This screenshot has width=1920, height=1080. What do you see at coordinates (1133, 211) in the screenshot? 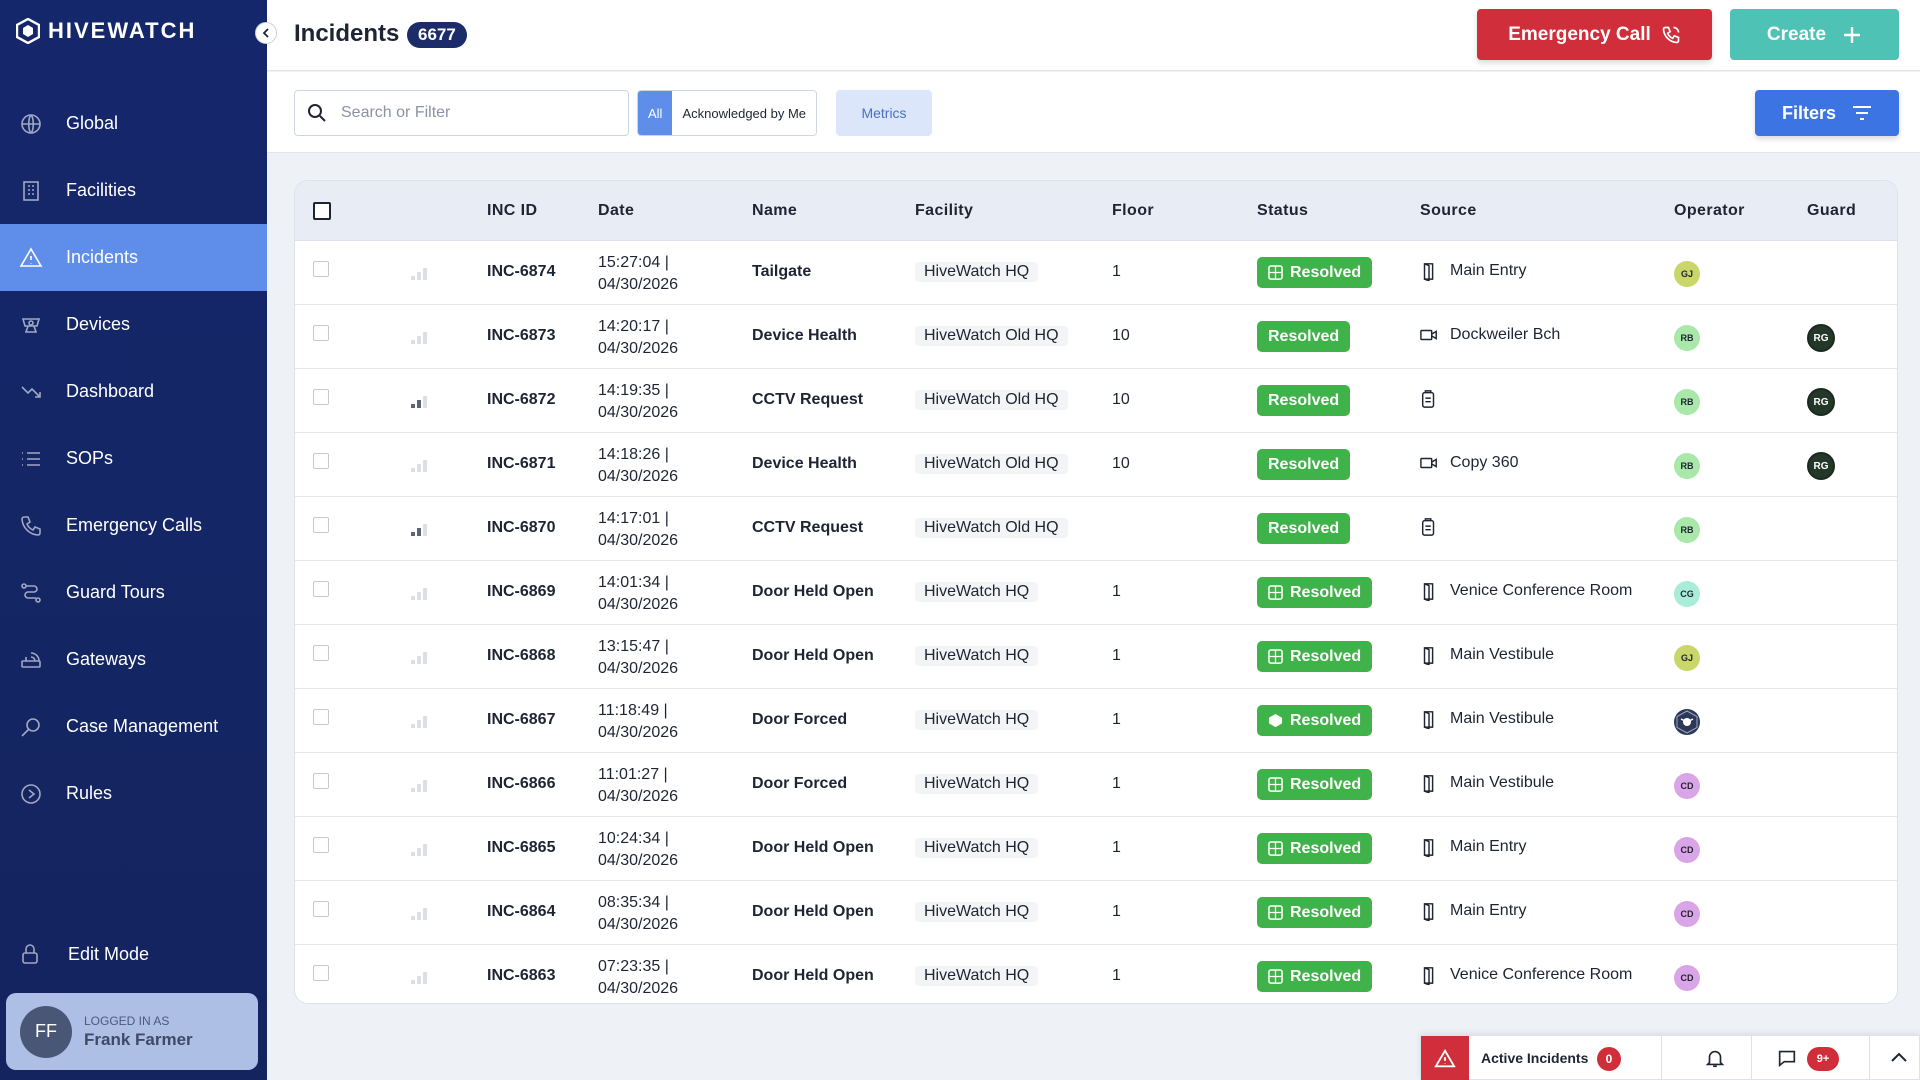
I see `column-header-floor: Floor` at bounding box center [1133, 211].